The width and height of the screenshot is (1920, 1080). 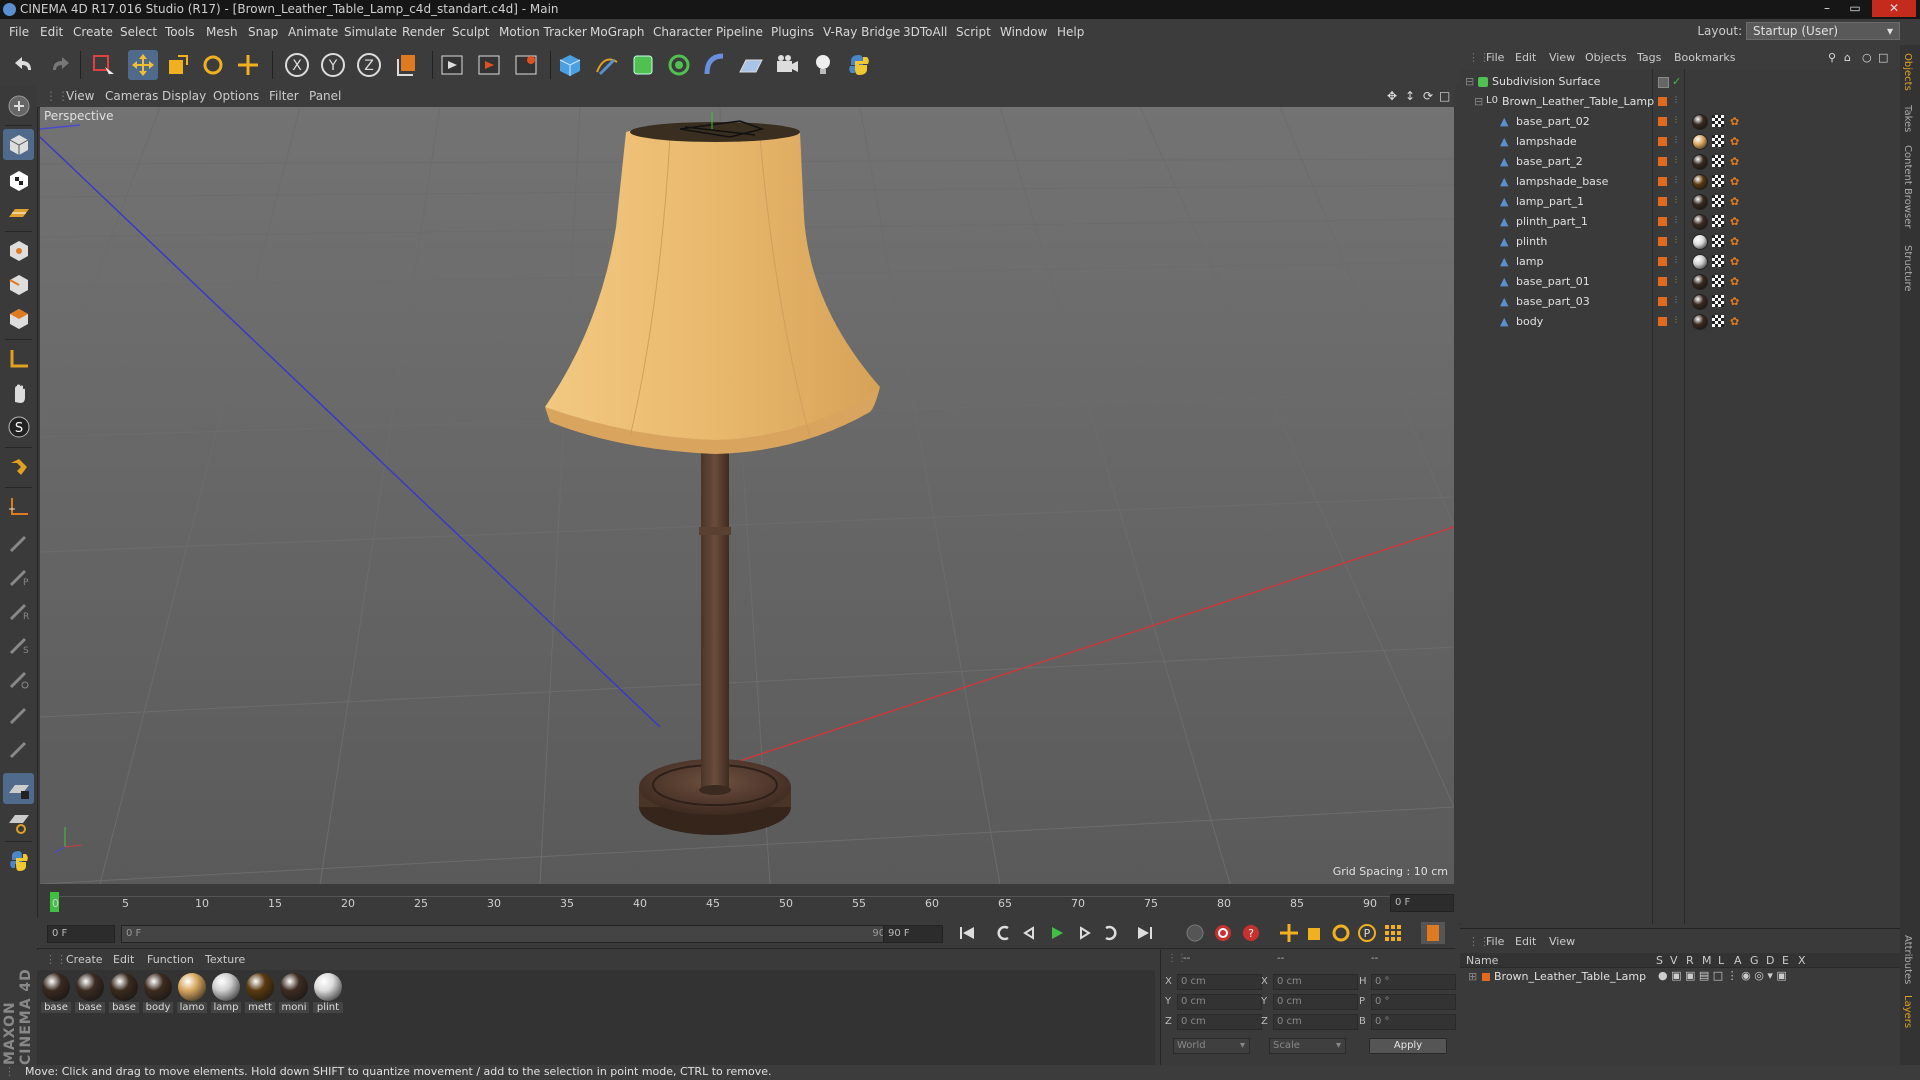 What do you see at coordinates (18, 284) in the screenshot?
I see `edges-mode-icon` at bounding box center [18, 284].